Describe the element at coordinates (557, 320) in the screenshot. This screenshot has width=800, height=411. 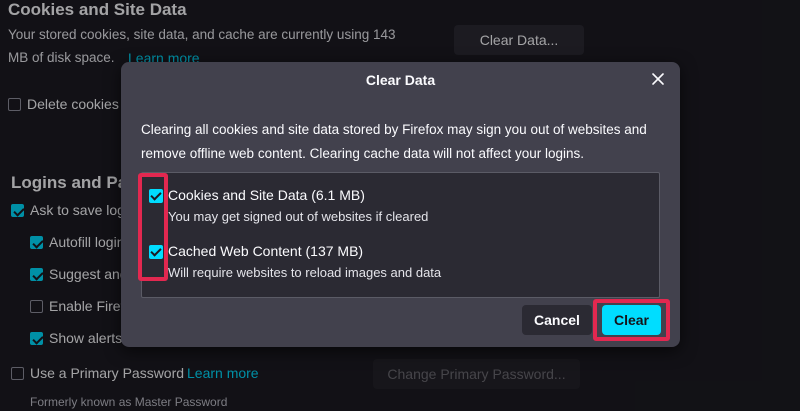
I see `cancel-button: Cancel` at that location.